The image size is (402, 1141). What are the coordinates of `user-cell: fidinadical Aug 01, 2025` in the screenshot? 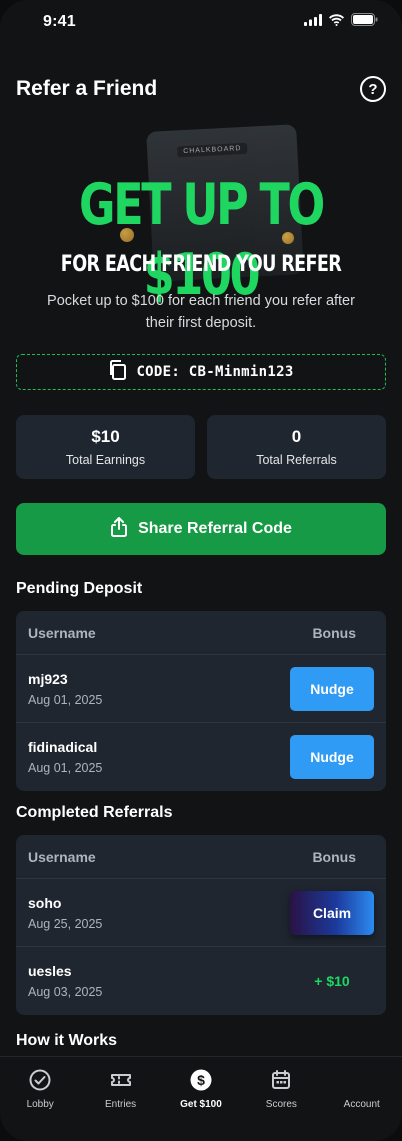 It's located at (65, 757).